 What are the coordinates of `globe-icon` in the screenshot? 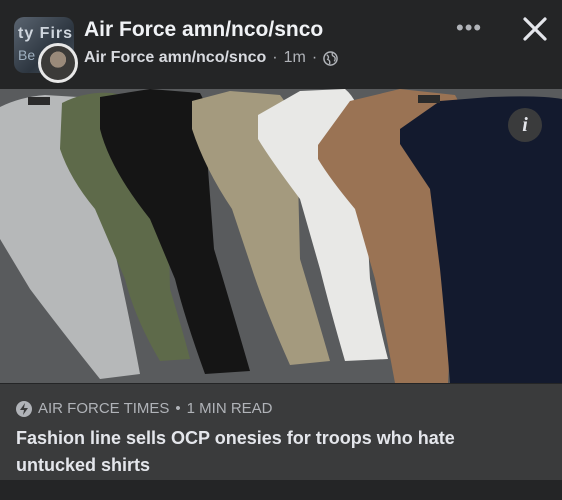 It's located at (330, 58).